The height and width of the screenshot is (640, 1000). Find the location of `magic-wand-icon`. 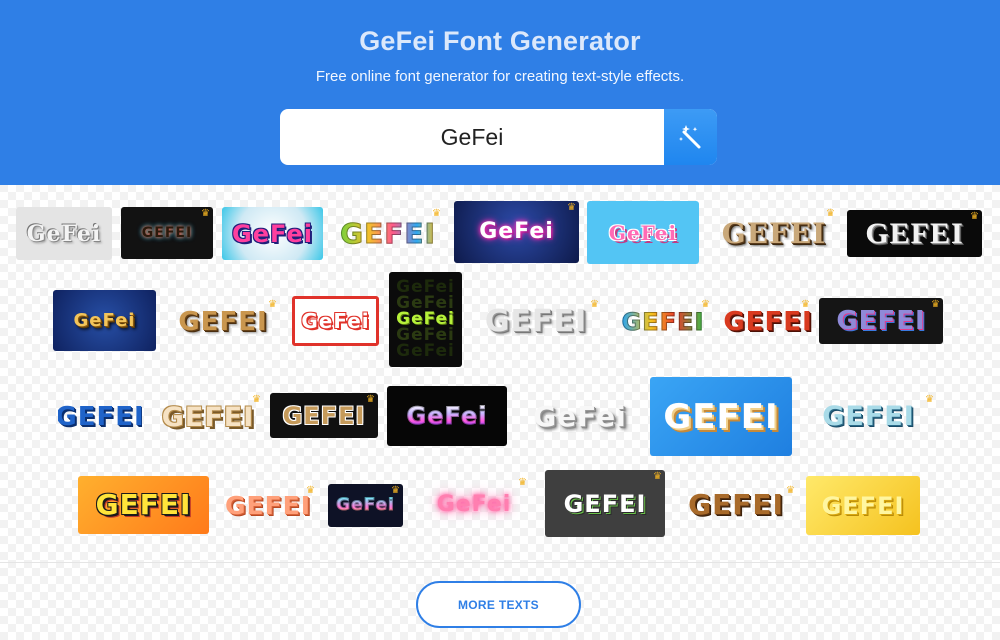

magic-wand-icon is located at coordinates (689, 137).